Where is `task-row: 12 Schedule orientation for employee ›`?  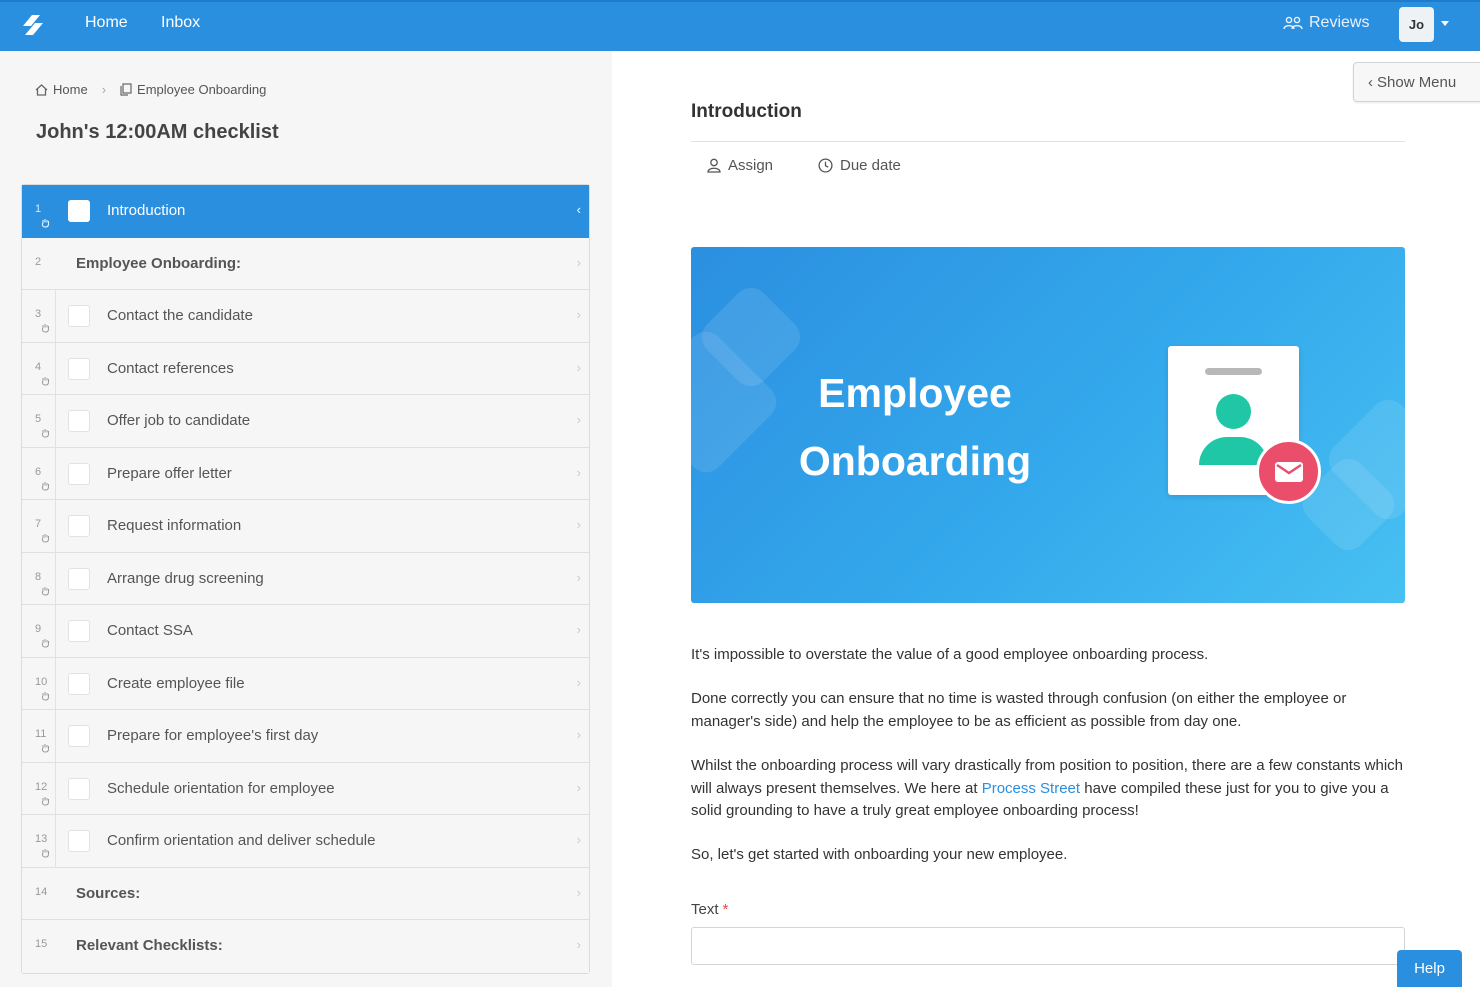
task-row: 12 Schedule orientation for employee › is located at coordinates (305, 788).